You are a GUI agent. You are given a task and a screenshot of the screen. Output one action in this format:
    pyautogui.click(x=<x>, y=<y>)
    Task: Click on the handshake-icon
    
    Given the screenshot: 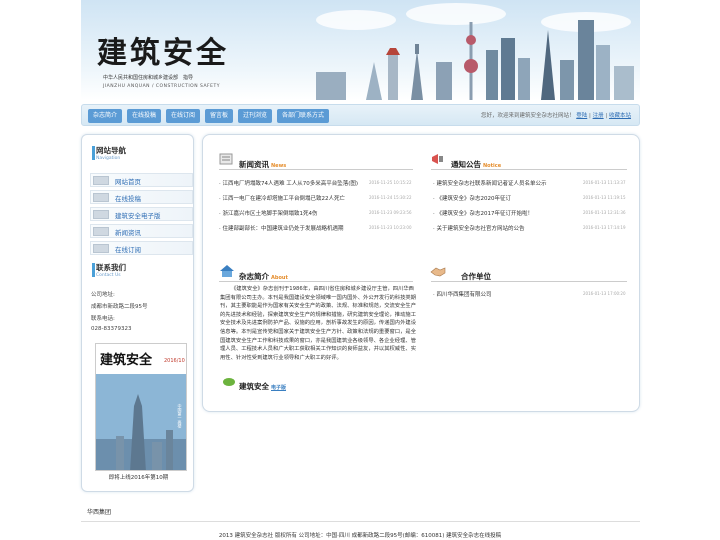 What is the action you would take?
    pyautogui.click(x=438, y=272)
    